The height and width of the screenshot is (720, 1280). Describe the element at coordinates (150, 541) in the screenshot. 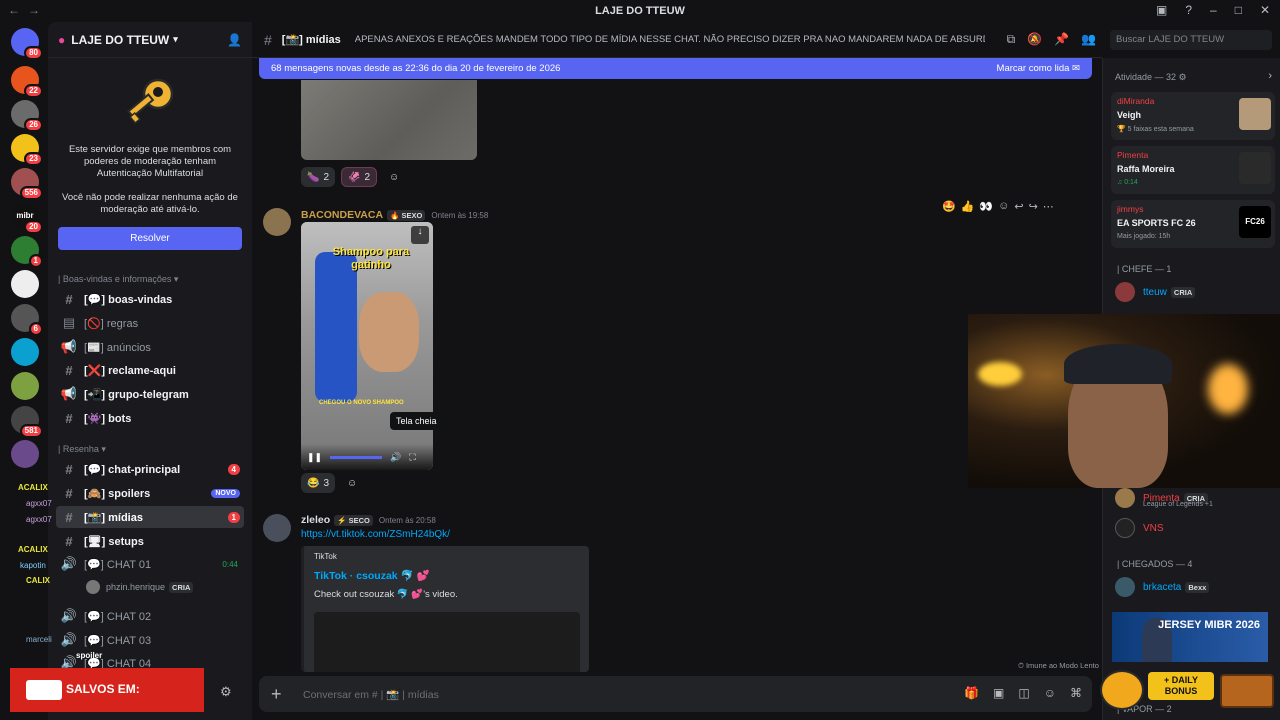

I see `channel-setups: # [🖥] setups` at that location.